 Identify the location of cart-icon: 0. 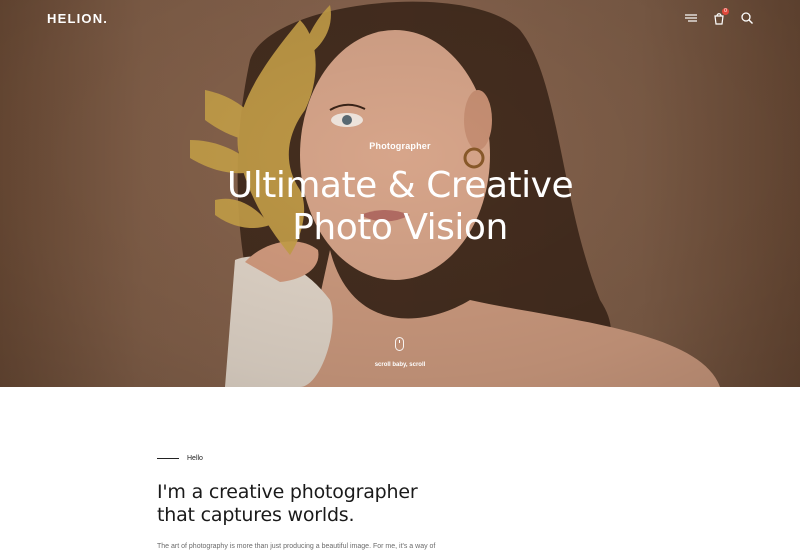
(720, 16).